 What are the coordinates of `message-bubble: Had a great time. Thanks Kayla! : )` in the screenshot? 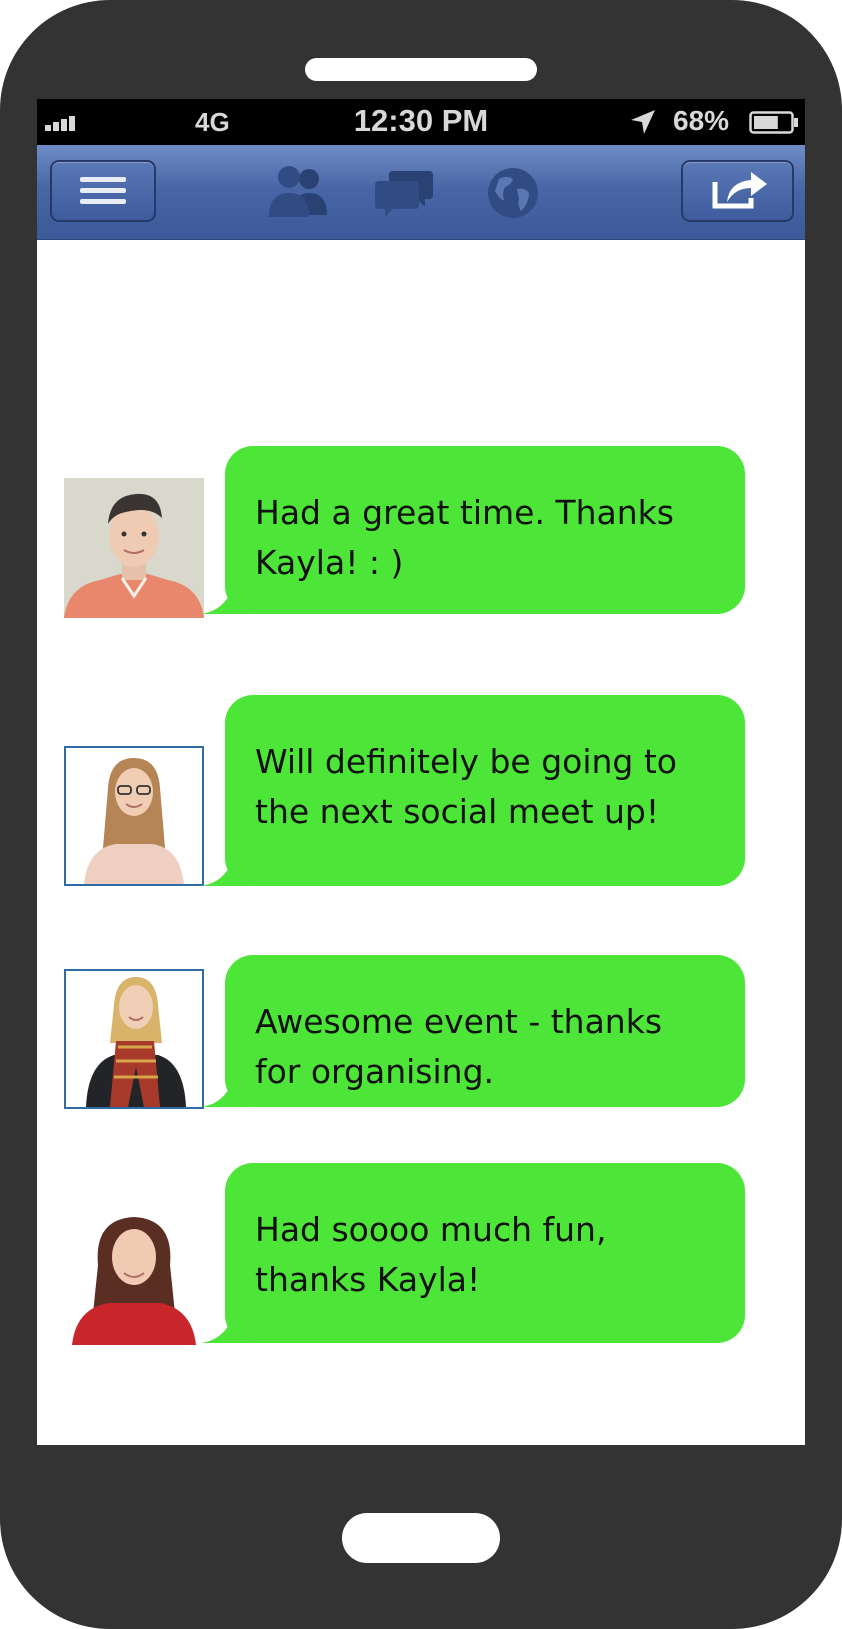 It's located at (485, 530).